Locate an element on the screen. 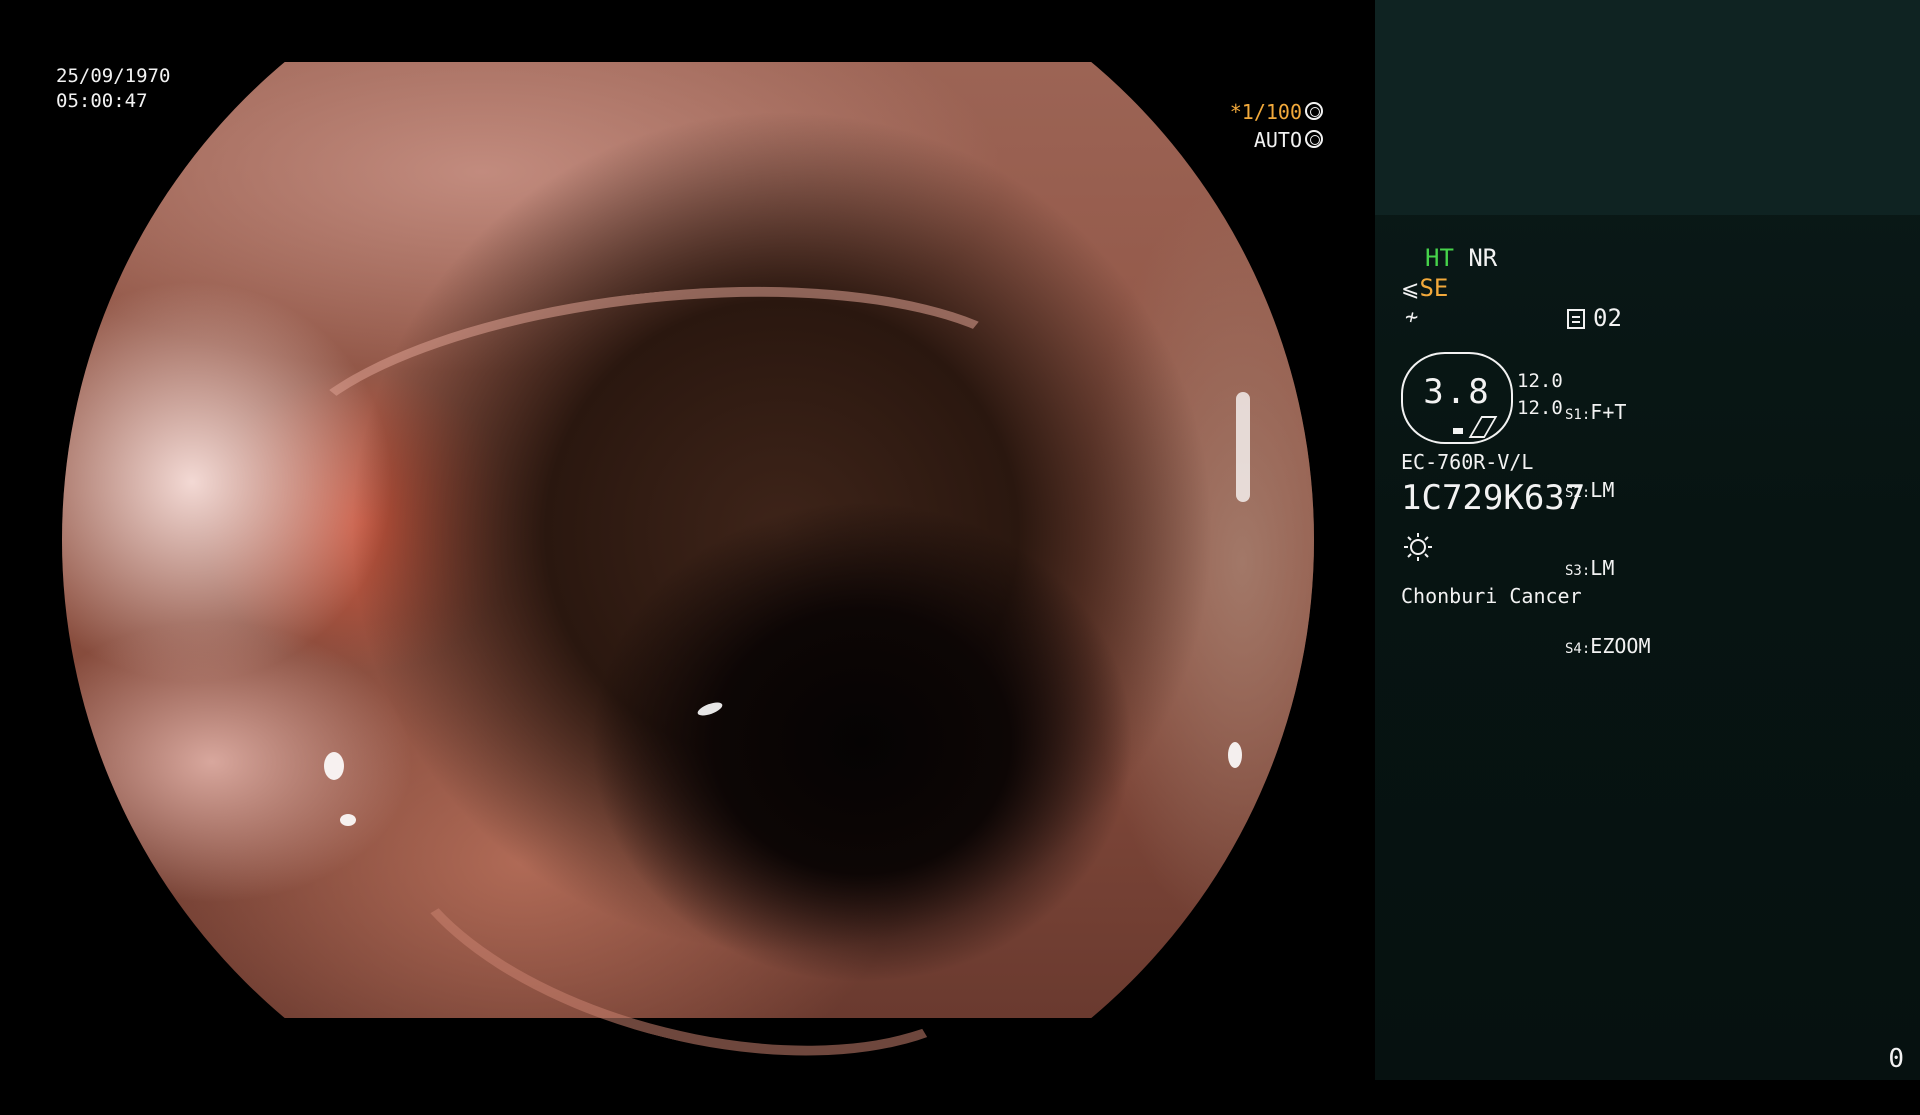 Image resolution: width=1920 pixels, height=1115 pixels. switch-key: S4: is located at coordinates (1578, 649).